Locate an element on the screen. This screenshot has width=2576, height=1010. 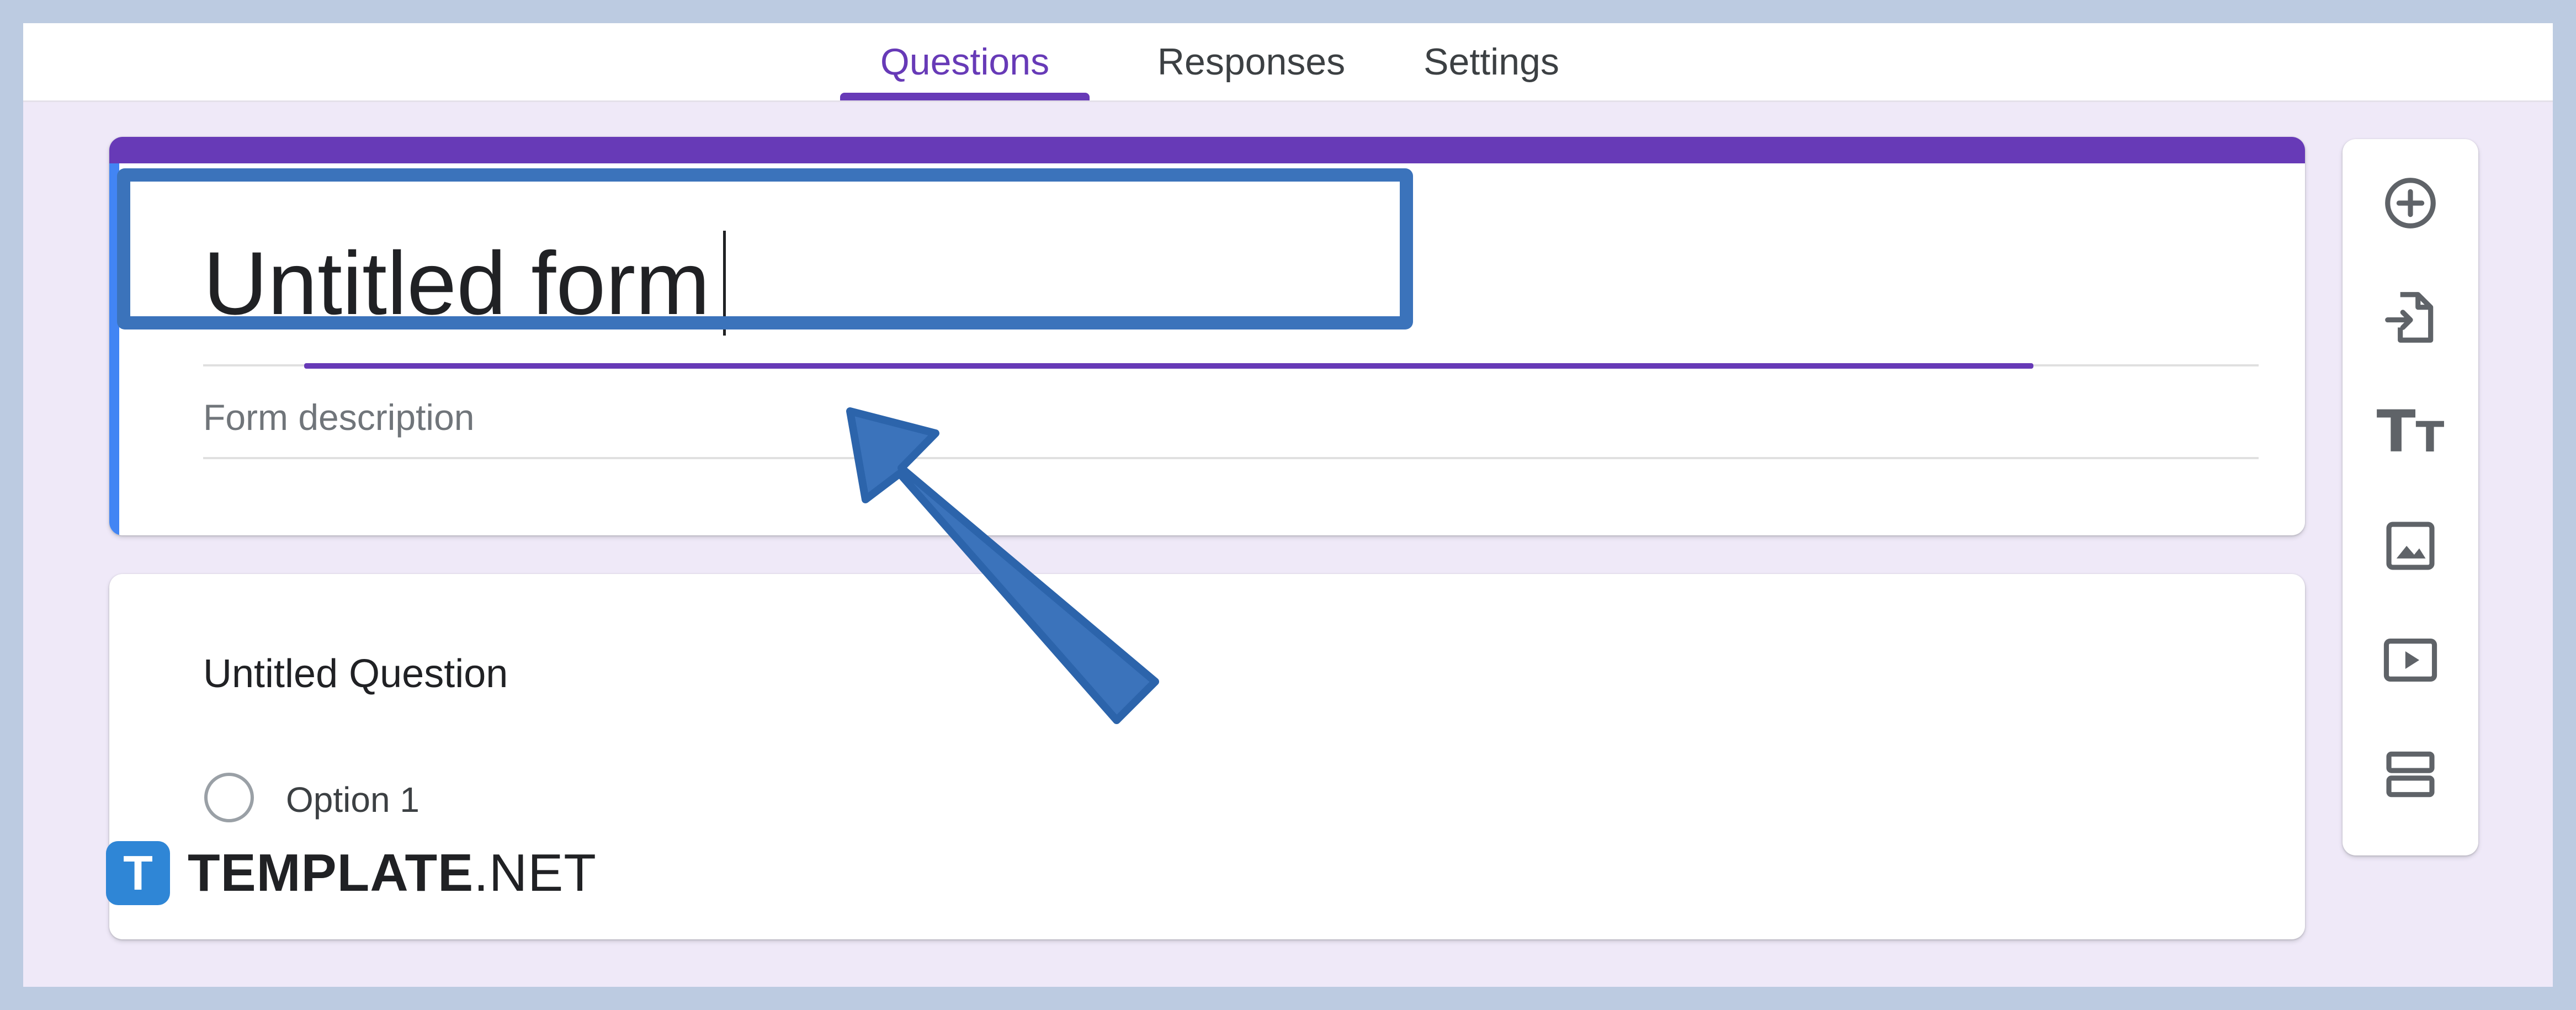
watermark-suffix: .NET is located at coordinates (535, 872).